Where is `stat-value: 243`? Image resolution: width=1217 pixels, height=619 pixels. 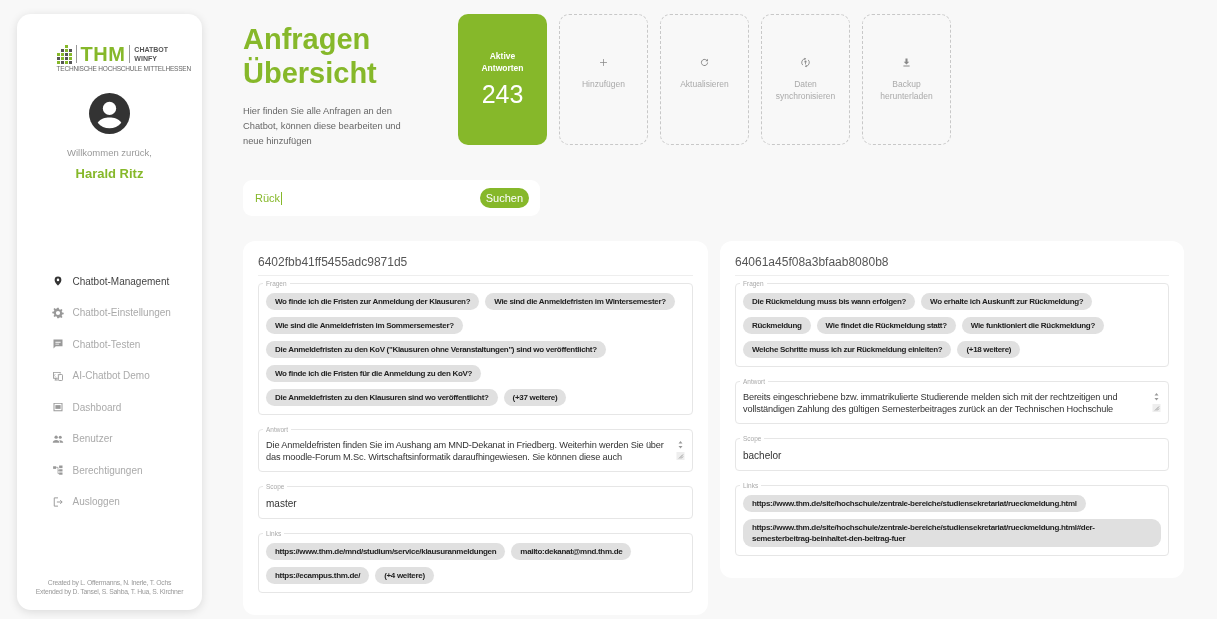
stat-value: 243 is located at coordinates (502, 94).